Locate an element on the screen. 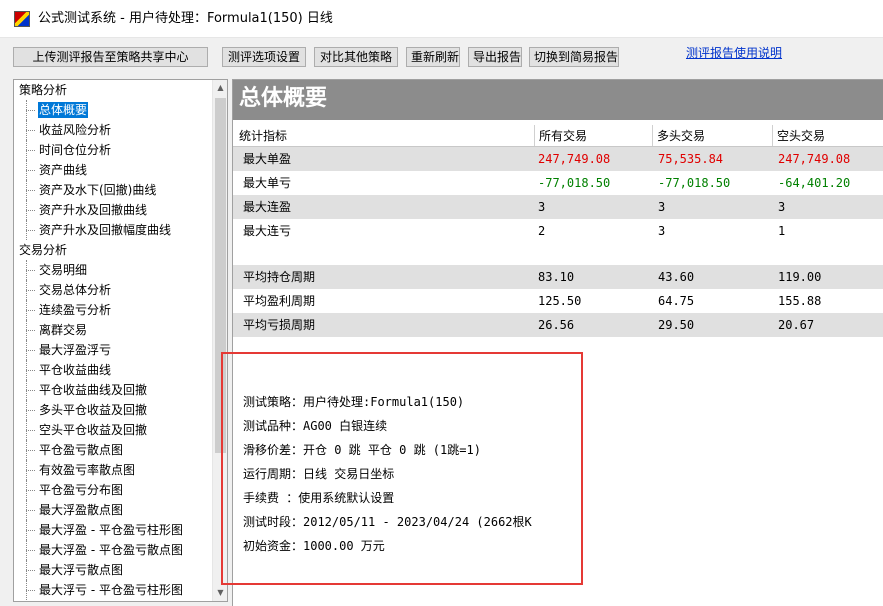 This screenshot has width=883, height=606. tree-item-trade-detail: 交易明细 is located at coordinates (113, 270).